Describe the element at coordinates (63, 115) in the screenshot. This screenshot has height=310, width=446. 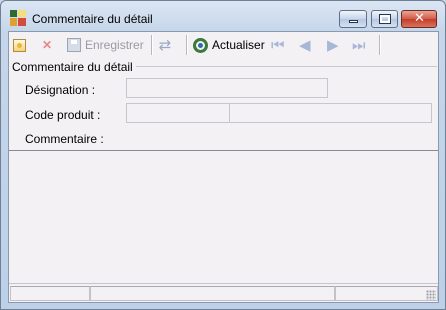
I see `code-produit-label: Code produit :` at that location.